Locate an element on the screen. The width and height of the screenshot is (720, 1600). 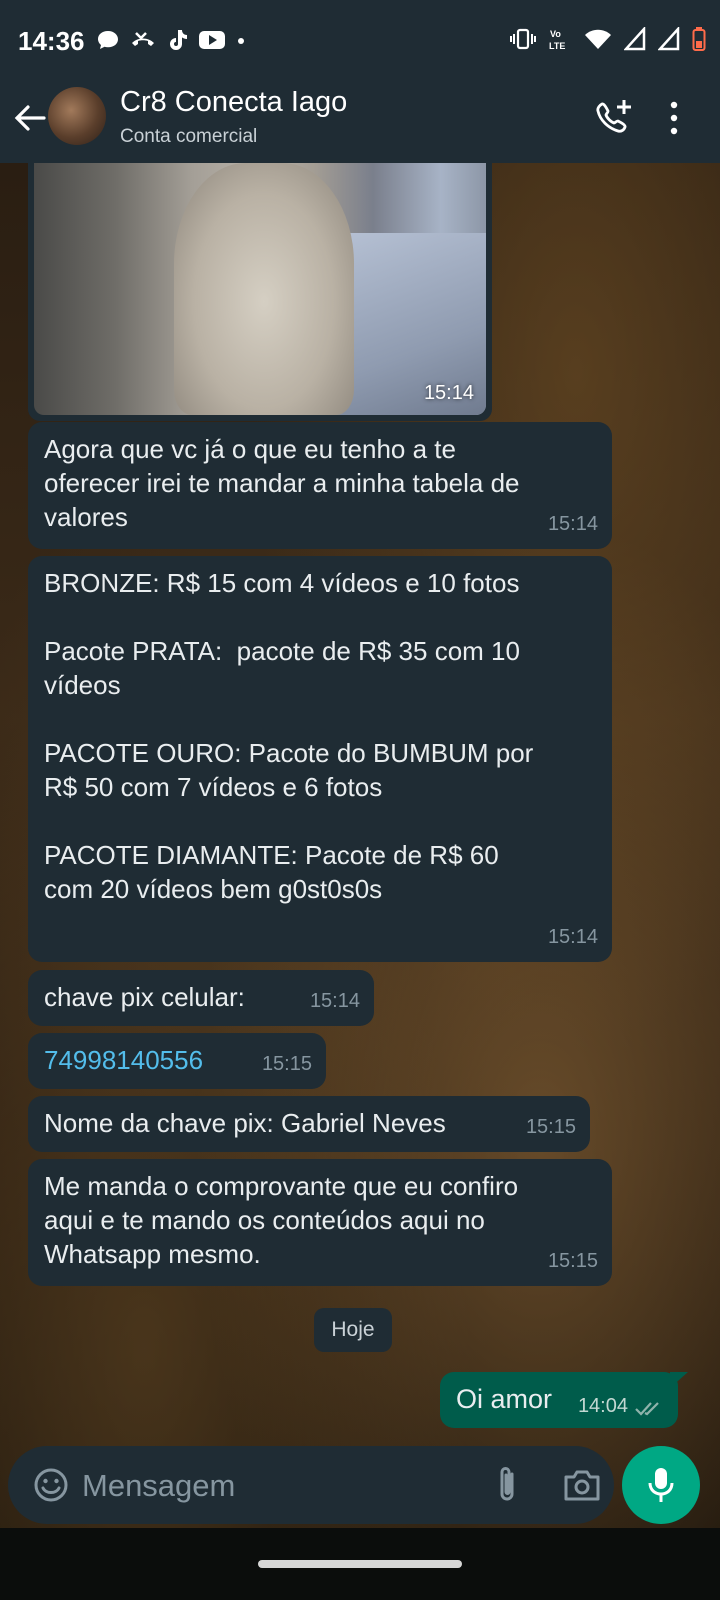
image-message: 15:14 is located at coordinates (260, 292).